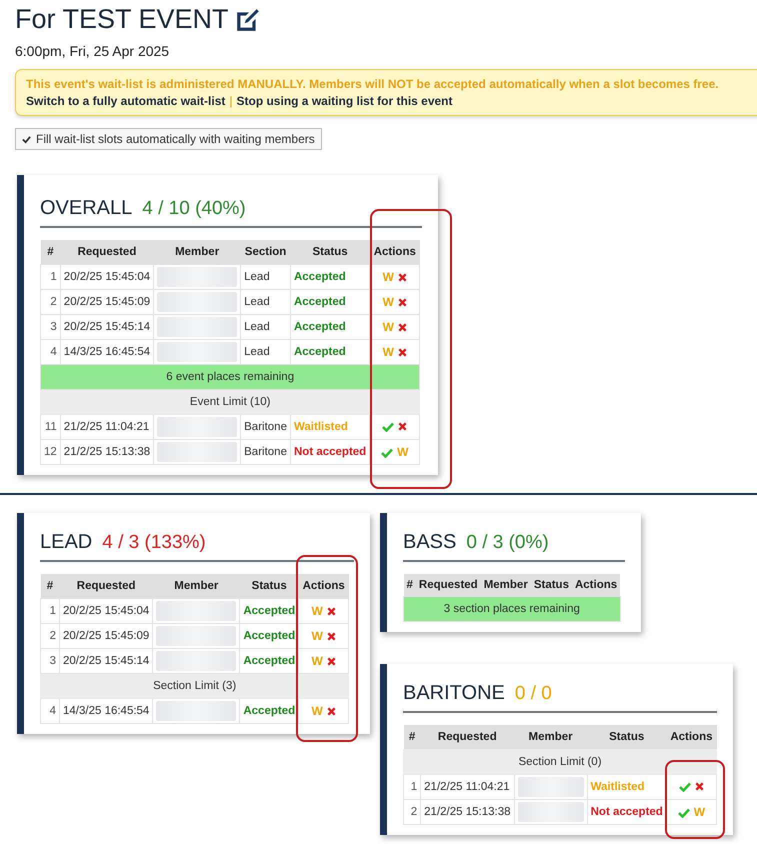 The height and width of the screenshot is (844, 757). I want to click on alert-message: This event's wait-list is administered MANUALLY. Members will NOT be accepted automatically when a slot becomes free., so click(373, 84).